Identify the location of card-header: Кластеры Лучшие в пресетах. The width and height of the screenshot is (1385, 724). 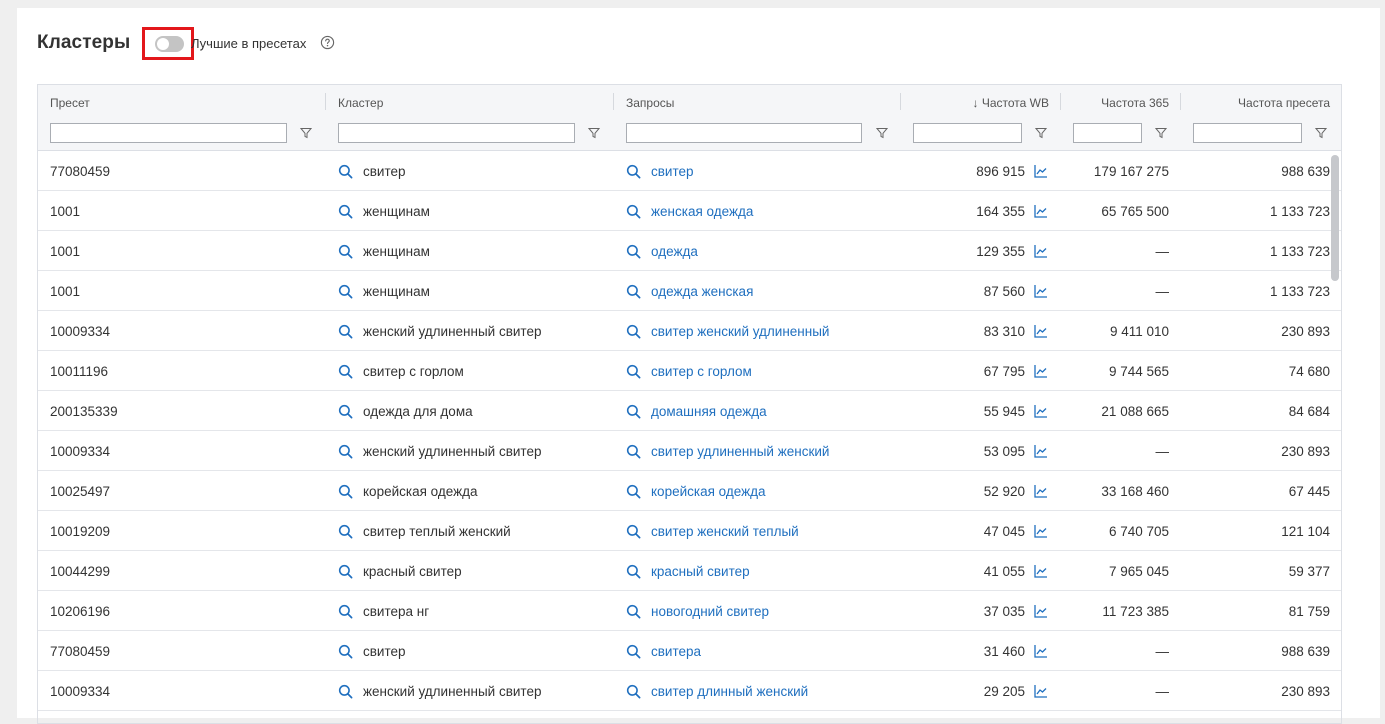
(698, 46).